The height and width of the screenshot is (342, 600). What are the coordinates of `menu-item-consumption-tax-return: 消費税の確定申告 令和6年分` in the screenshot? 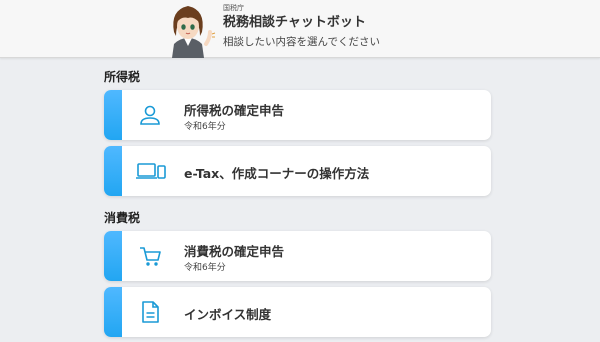 It's located at (297, 256).